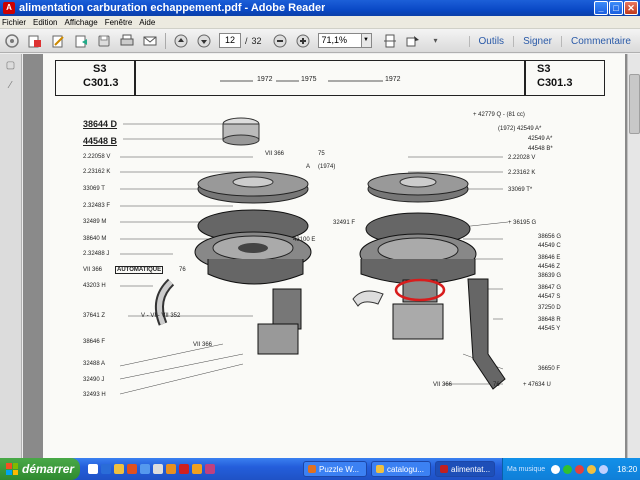 This screenshot has width=640, height=480. I want to click on system-tray: Ma musique 18:20, so click(571, 469).